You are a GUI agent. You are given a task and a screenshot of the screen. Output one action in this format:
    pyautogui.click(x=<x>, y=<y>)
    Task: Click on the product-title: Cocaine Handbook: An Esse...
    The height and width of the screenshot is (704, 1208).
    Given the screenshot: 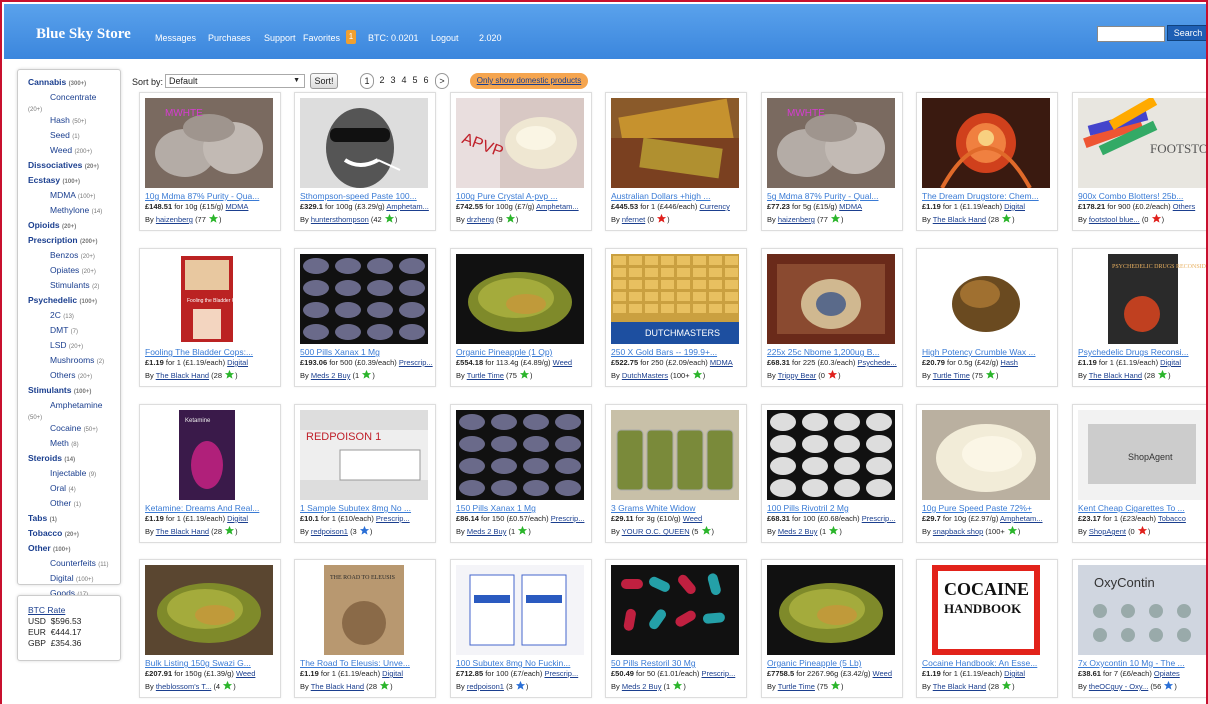 What is the action you would take?
    pyautogui.click(x=988, y=663)
    